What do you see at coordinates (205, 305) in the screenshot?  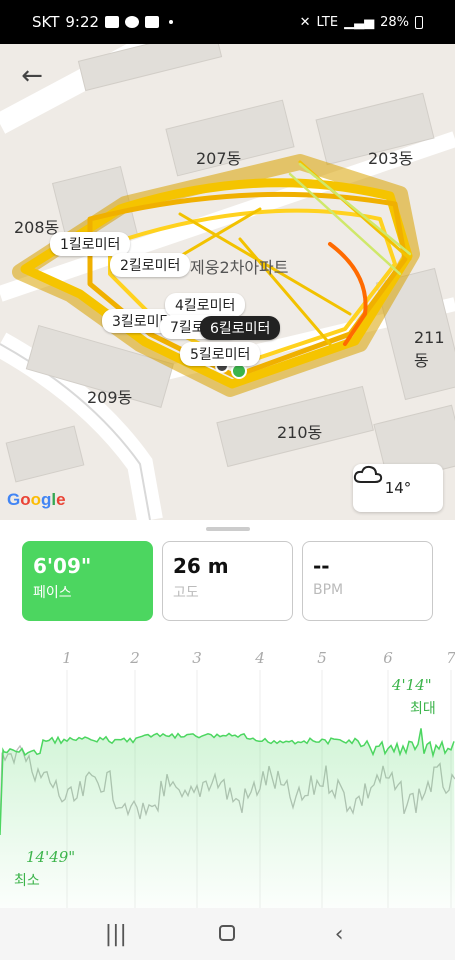 I see `km-marker: 4킬로미터` at bounding box center [205, 305].